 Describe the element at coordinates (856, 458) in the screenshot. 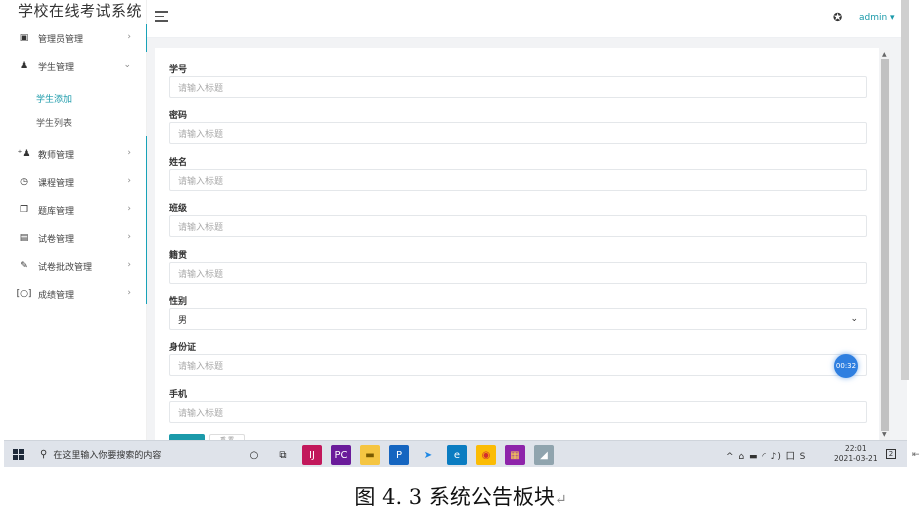

I see `clock-date: 2021-03-21` at that location.